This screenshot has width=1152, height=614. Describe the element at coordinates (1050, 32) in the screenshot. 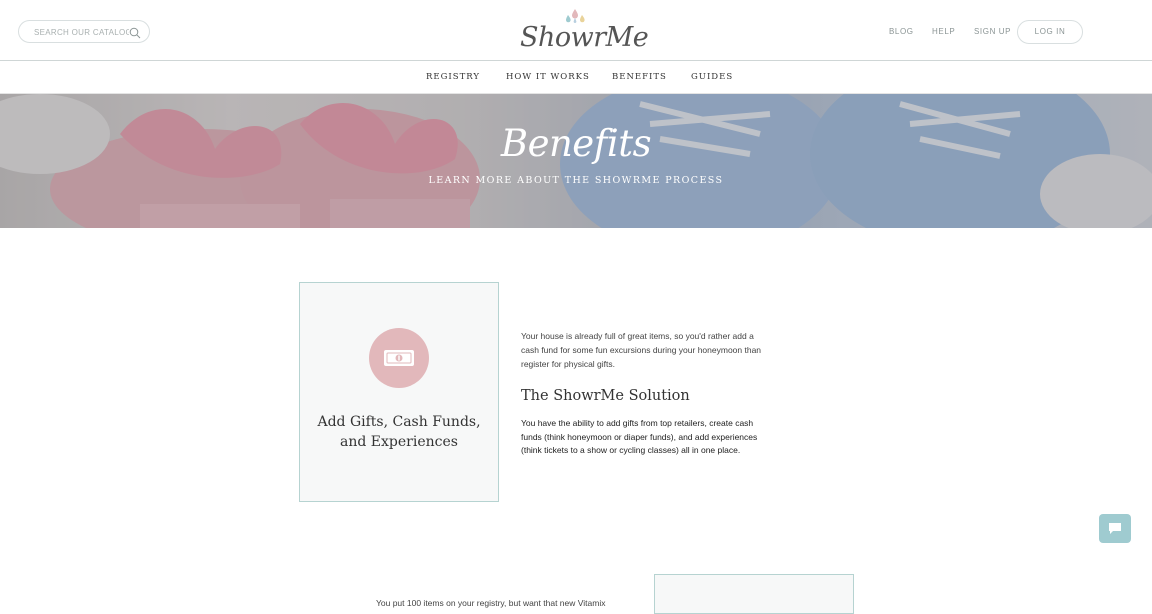

I see `login-button: LOG IN` at that location.